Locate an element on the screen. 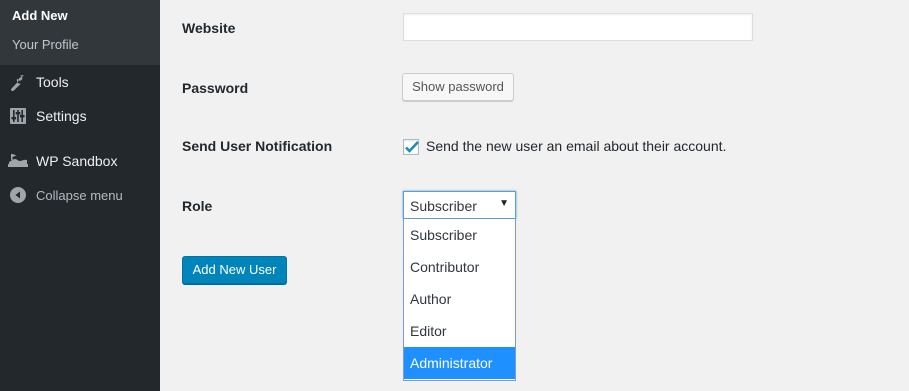  collapse-menu-button: Collapse menu is located at coordinates (80, 195).